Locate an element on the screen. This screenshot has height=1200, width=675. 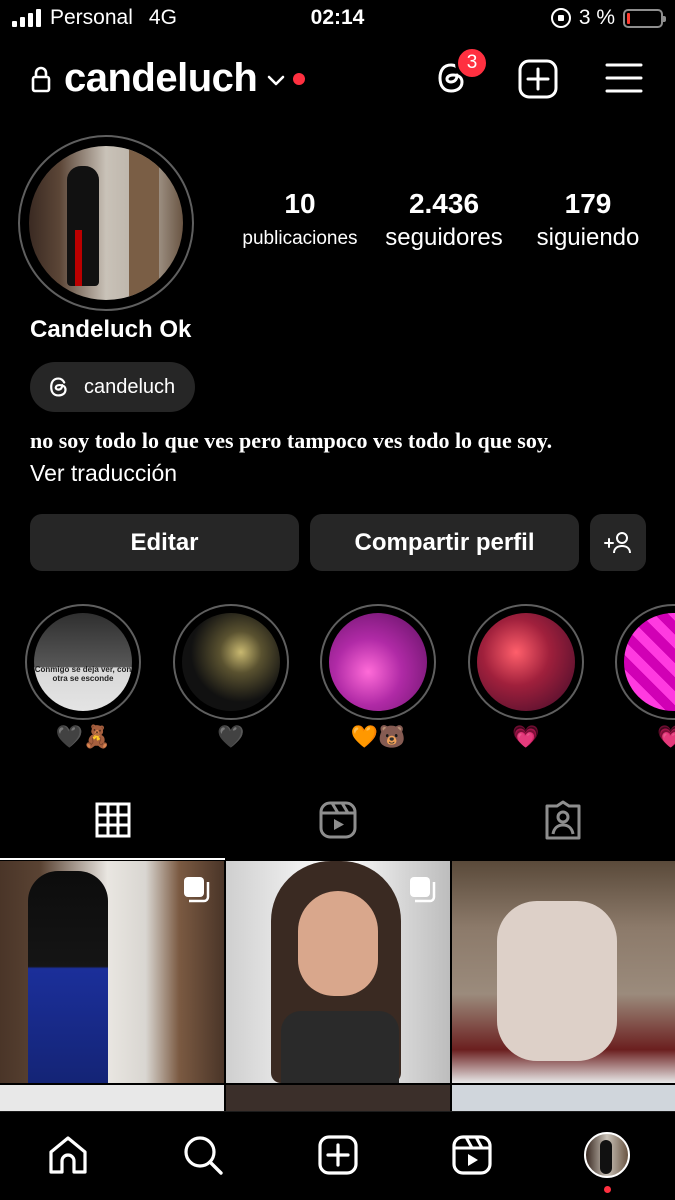
highlight-cover: Conmigo se deja ver, con otra se esconde is located at coordinates (83, 662).